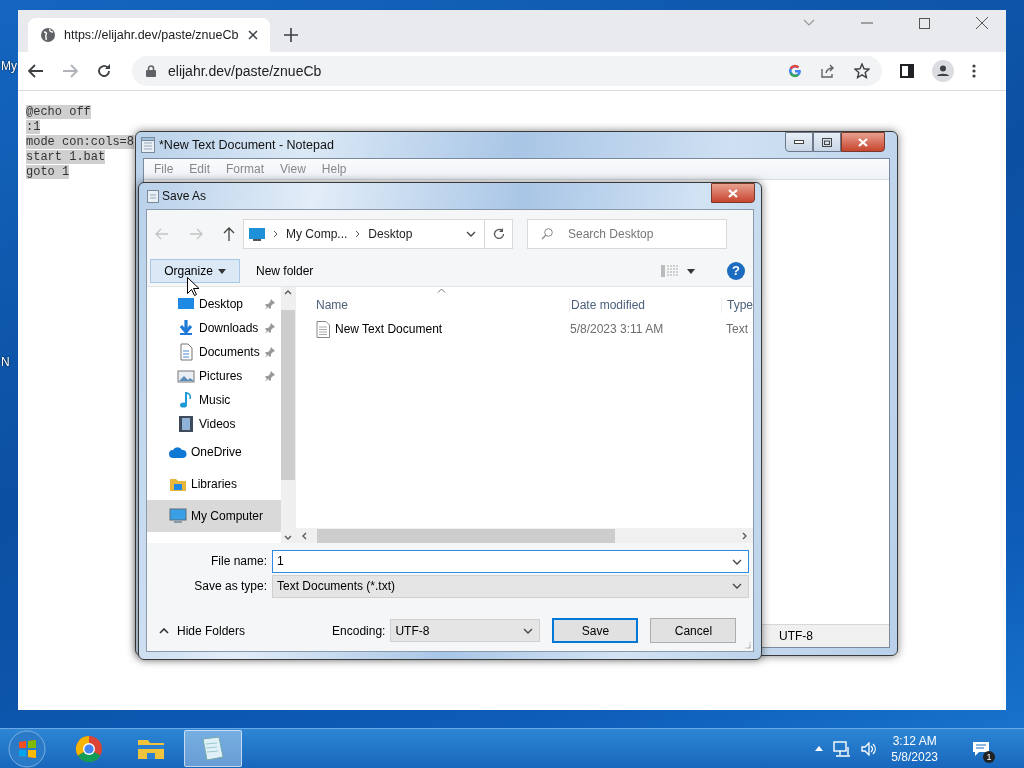  What do you see at coordinates (214, 400) in the screenshot?
I see `sidebar-item: Music` at bounding box center [214, 400].